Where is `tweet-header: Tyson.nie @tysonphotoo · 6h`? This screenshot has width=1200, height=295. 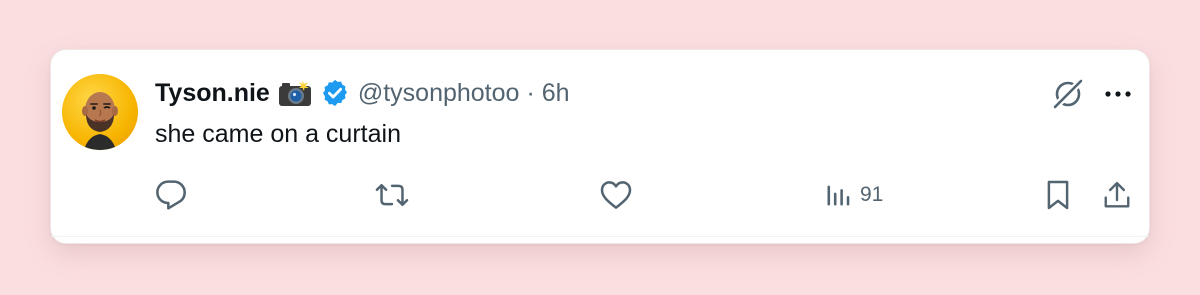 tweet-header: Tyson.nie @tysonphotoo · 6h is located at coordinates (362, 93).